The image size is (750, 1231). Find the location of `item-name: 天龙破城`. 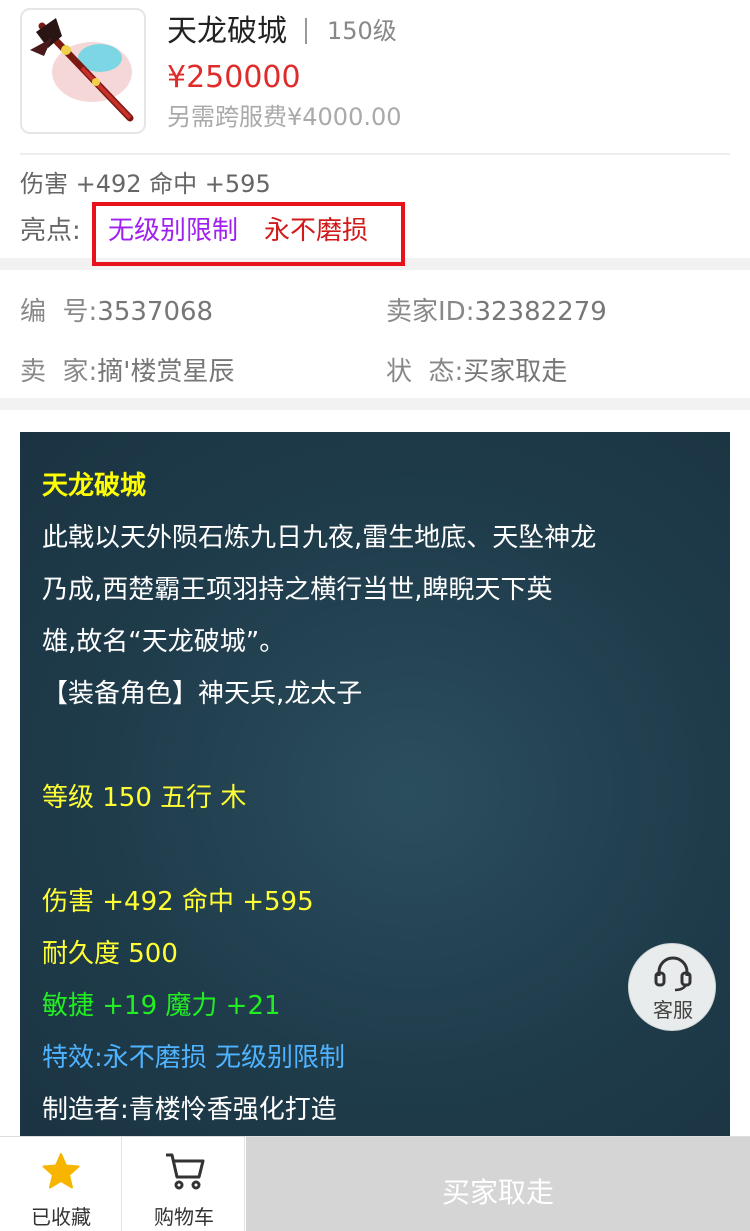

item-name: 天龙破城 is located at coordinates (227, 31).